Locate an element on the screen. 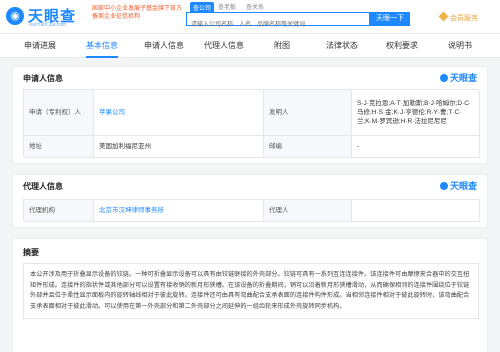  tab-basic-info: 基本信息 is located at coordinates (102, 46).